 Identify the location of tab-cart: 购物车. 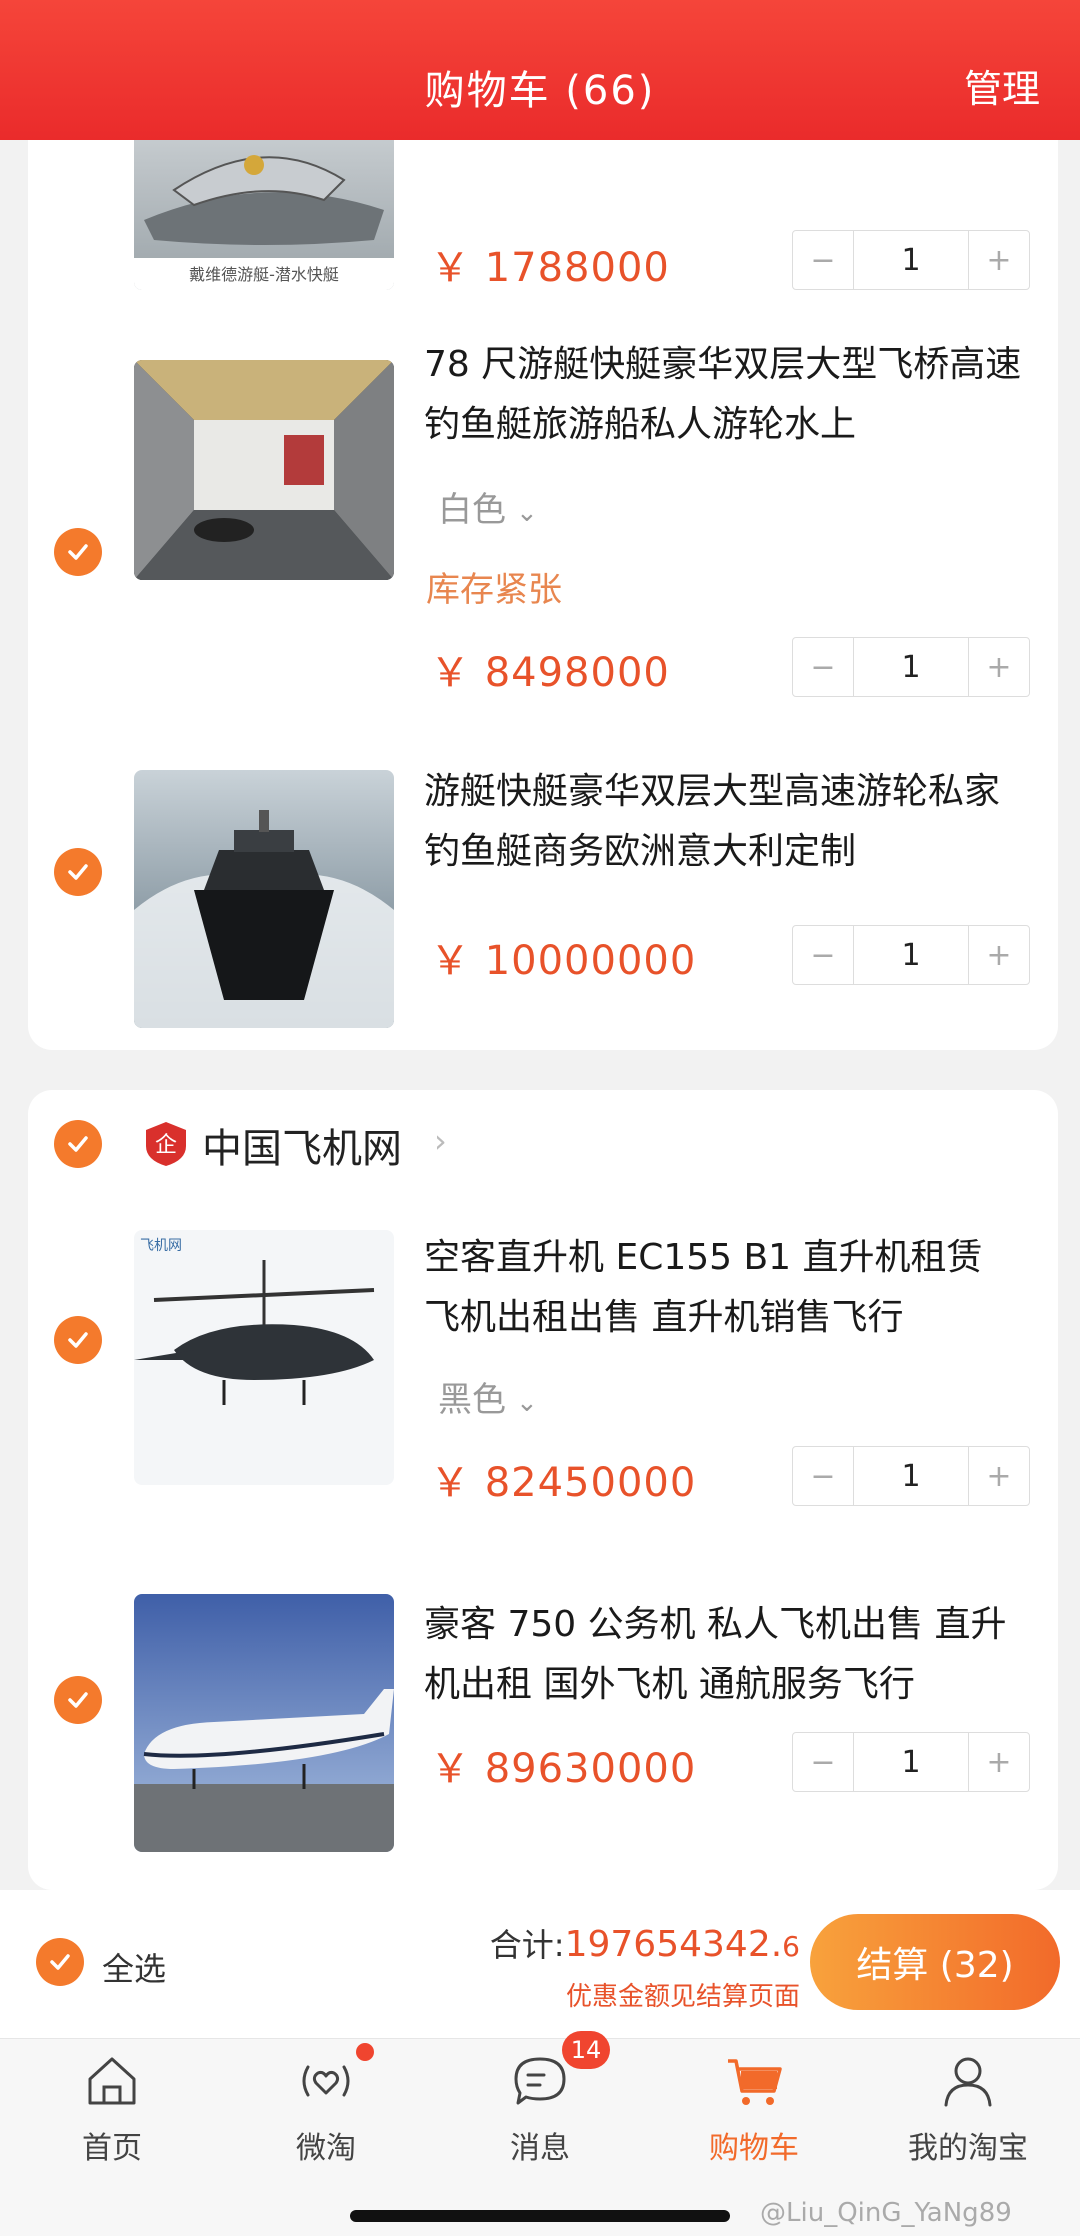
(754, 2114).